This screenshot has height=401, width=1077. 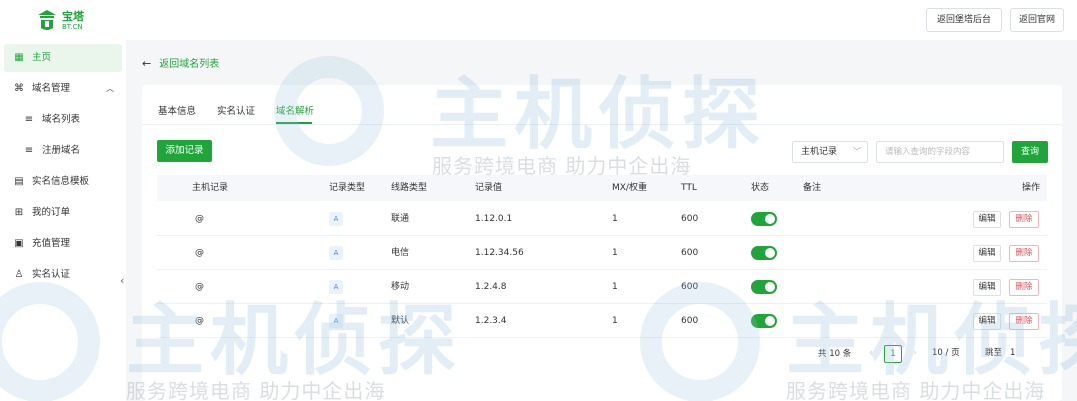 I want to click on sidebar-item-realname-template: ▤ 实名信息模板, so click(x=63, y=182).